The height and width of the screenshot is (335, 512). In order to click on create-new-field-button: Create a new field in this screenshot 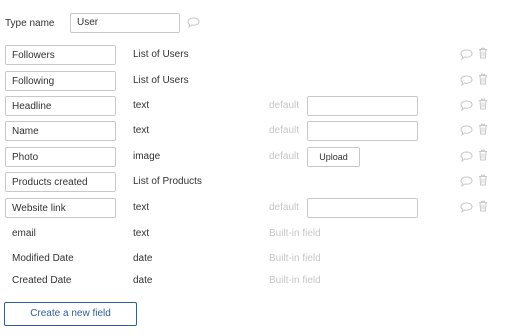, I will do `click(70, 314)`.